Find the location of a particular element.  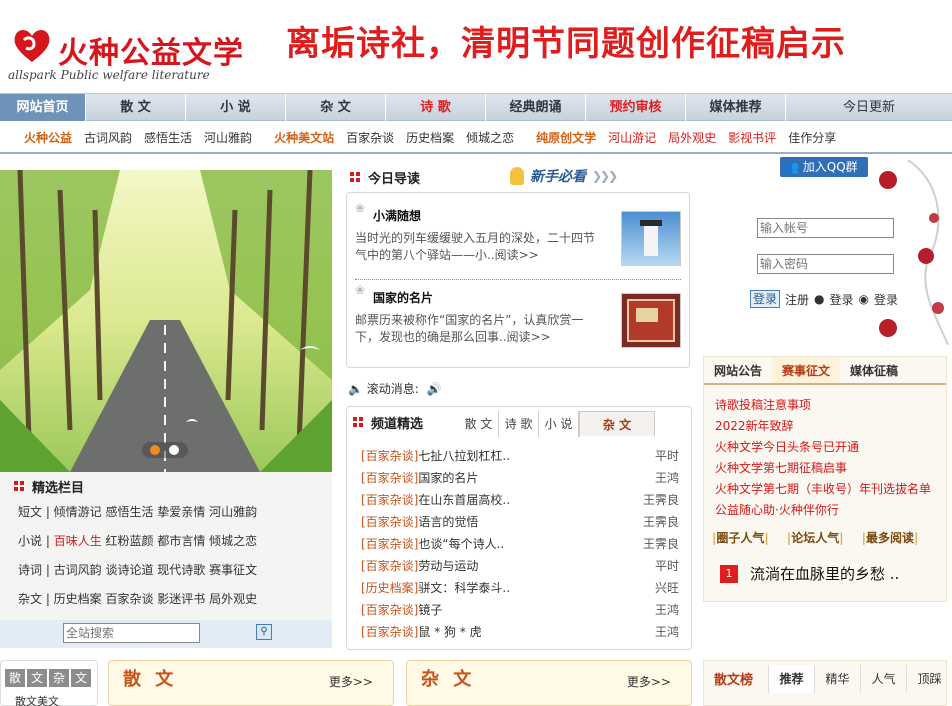

search-icon: ⚲ is located at coordinates (264, 632).